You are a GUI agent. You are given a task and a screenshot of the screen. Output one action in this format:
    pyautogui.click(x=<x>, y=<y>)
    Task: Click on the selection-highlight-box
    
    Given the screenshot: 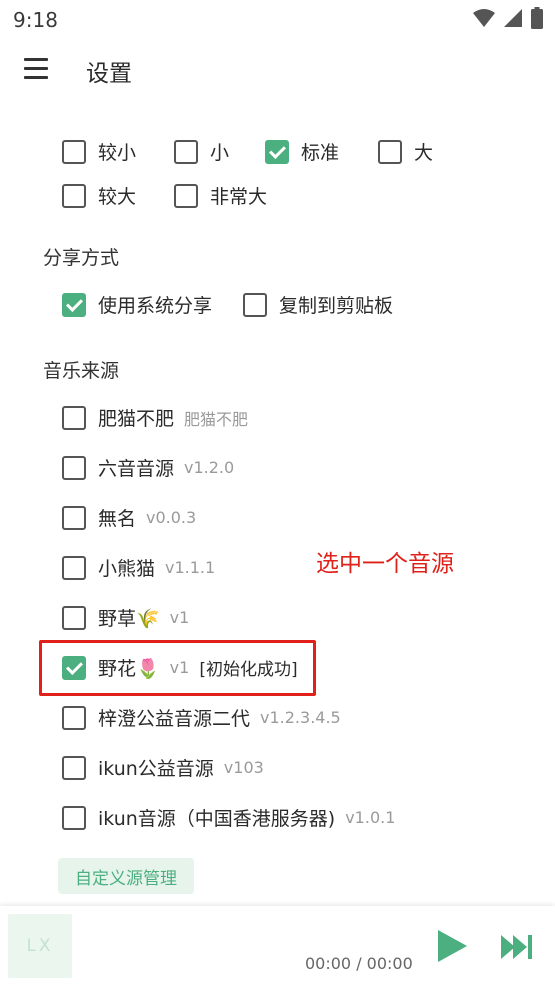 What is the action you would take?
    pyautogui.click(x=177, y=668)
    